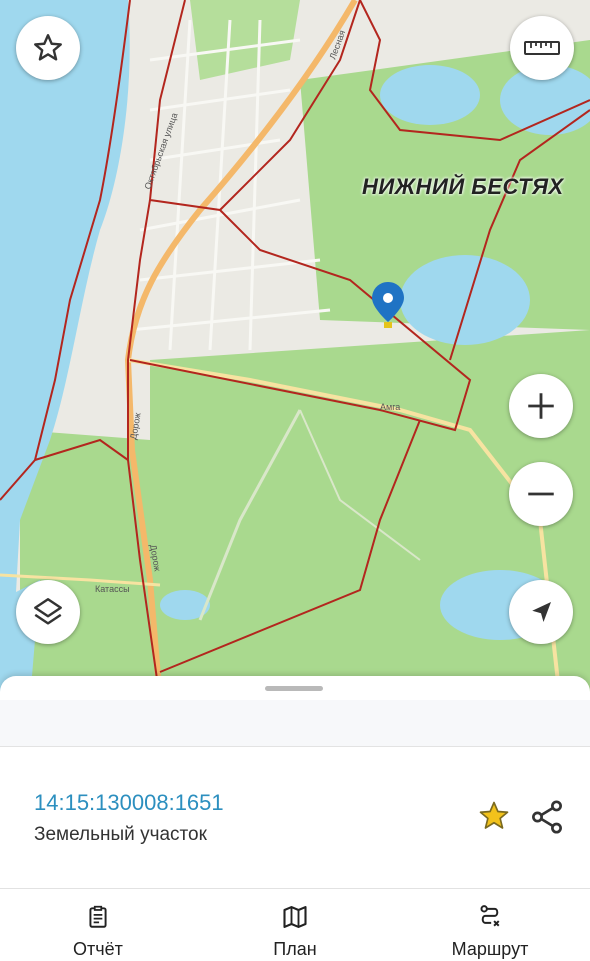  I want to click on add-to-favorites-button, so click(494, 818).